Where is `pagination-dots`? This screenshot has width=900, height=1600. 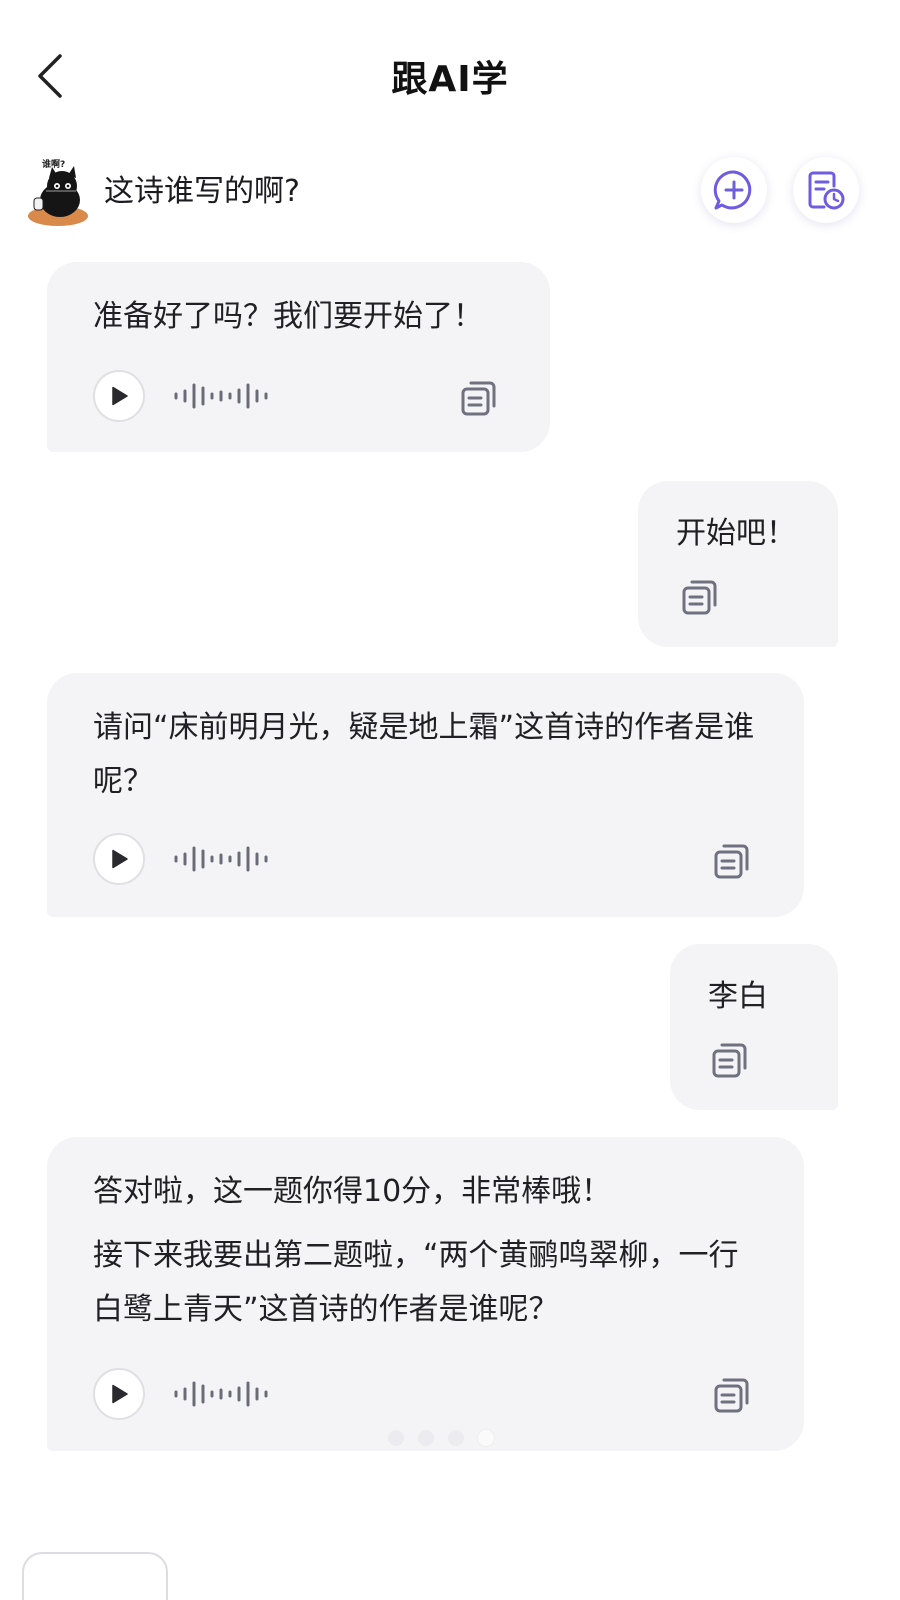 pagination-dots is located at coordinates (441, 1438).